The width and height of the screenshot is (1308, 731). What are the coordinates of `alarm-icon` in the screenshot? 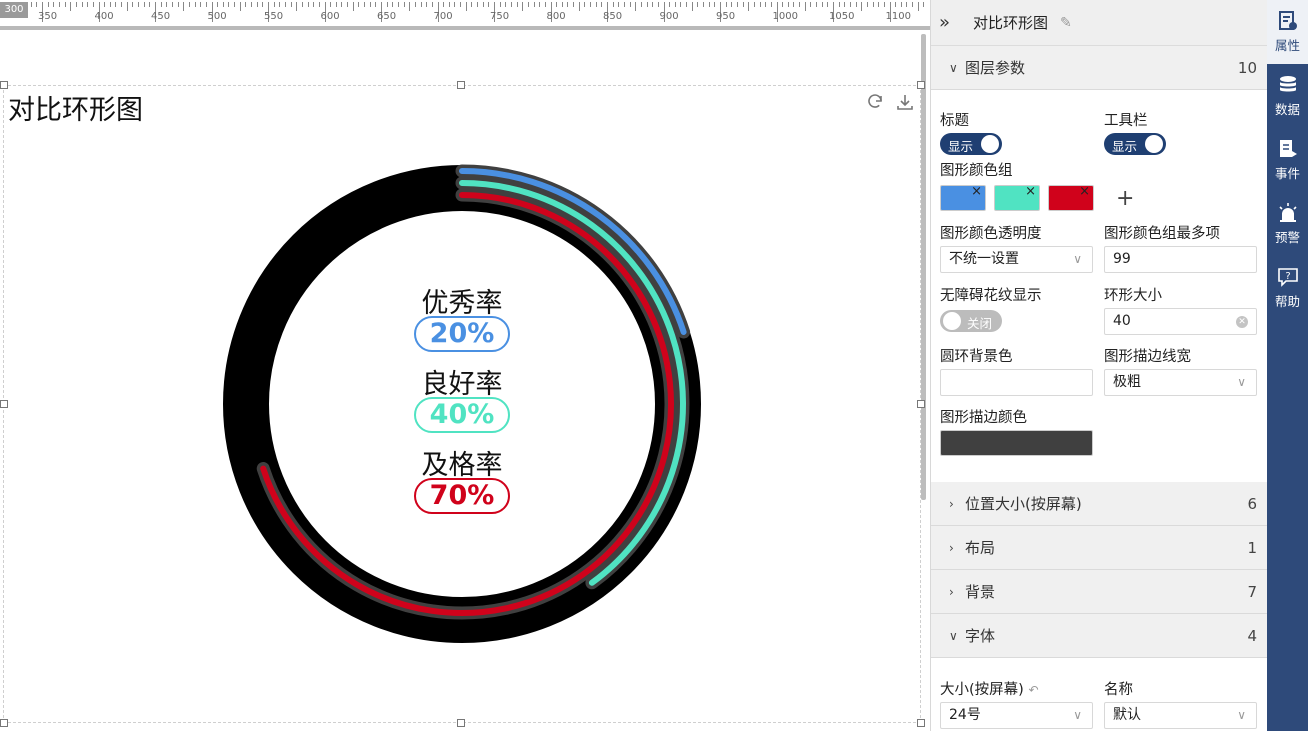 It's located at (1287, 212).